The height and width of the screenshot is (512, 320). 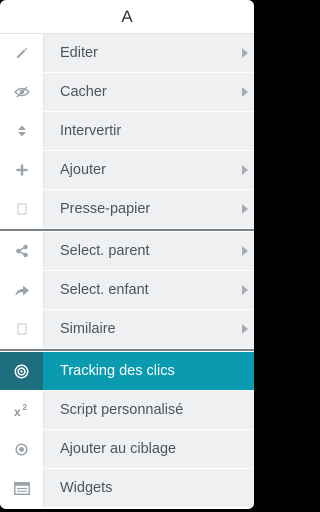 What do you see at coordinates (79, 53) in the screenshot?
I see `menu-item-label: Editer` at bounding box center [79, 53].